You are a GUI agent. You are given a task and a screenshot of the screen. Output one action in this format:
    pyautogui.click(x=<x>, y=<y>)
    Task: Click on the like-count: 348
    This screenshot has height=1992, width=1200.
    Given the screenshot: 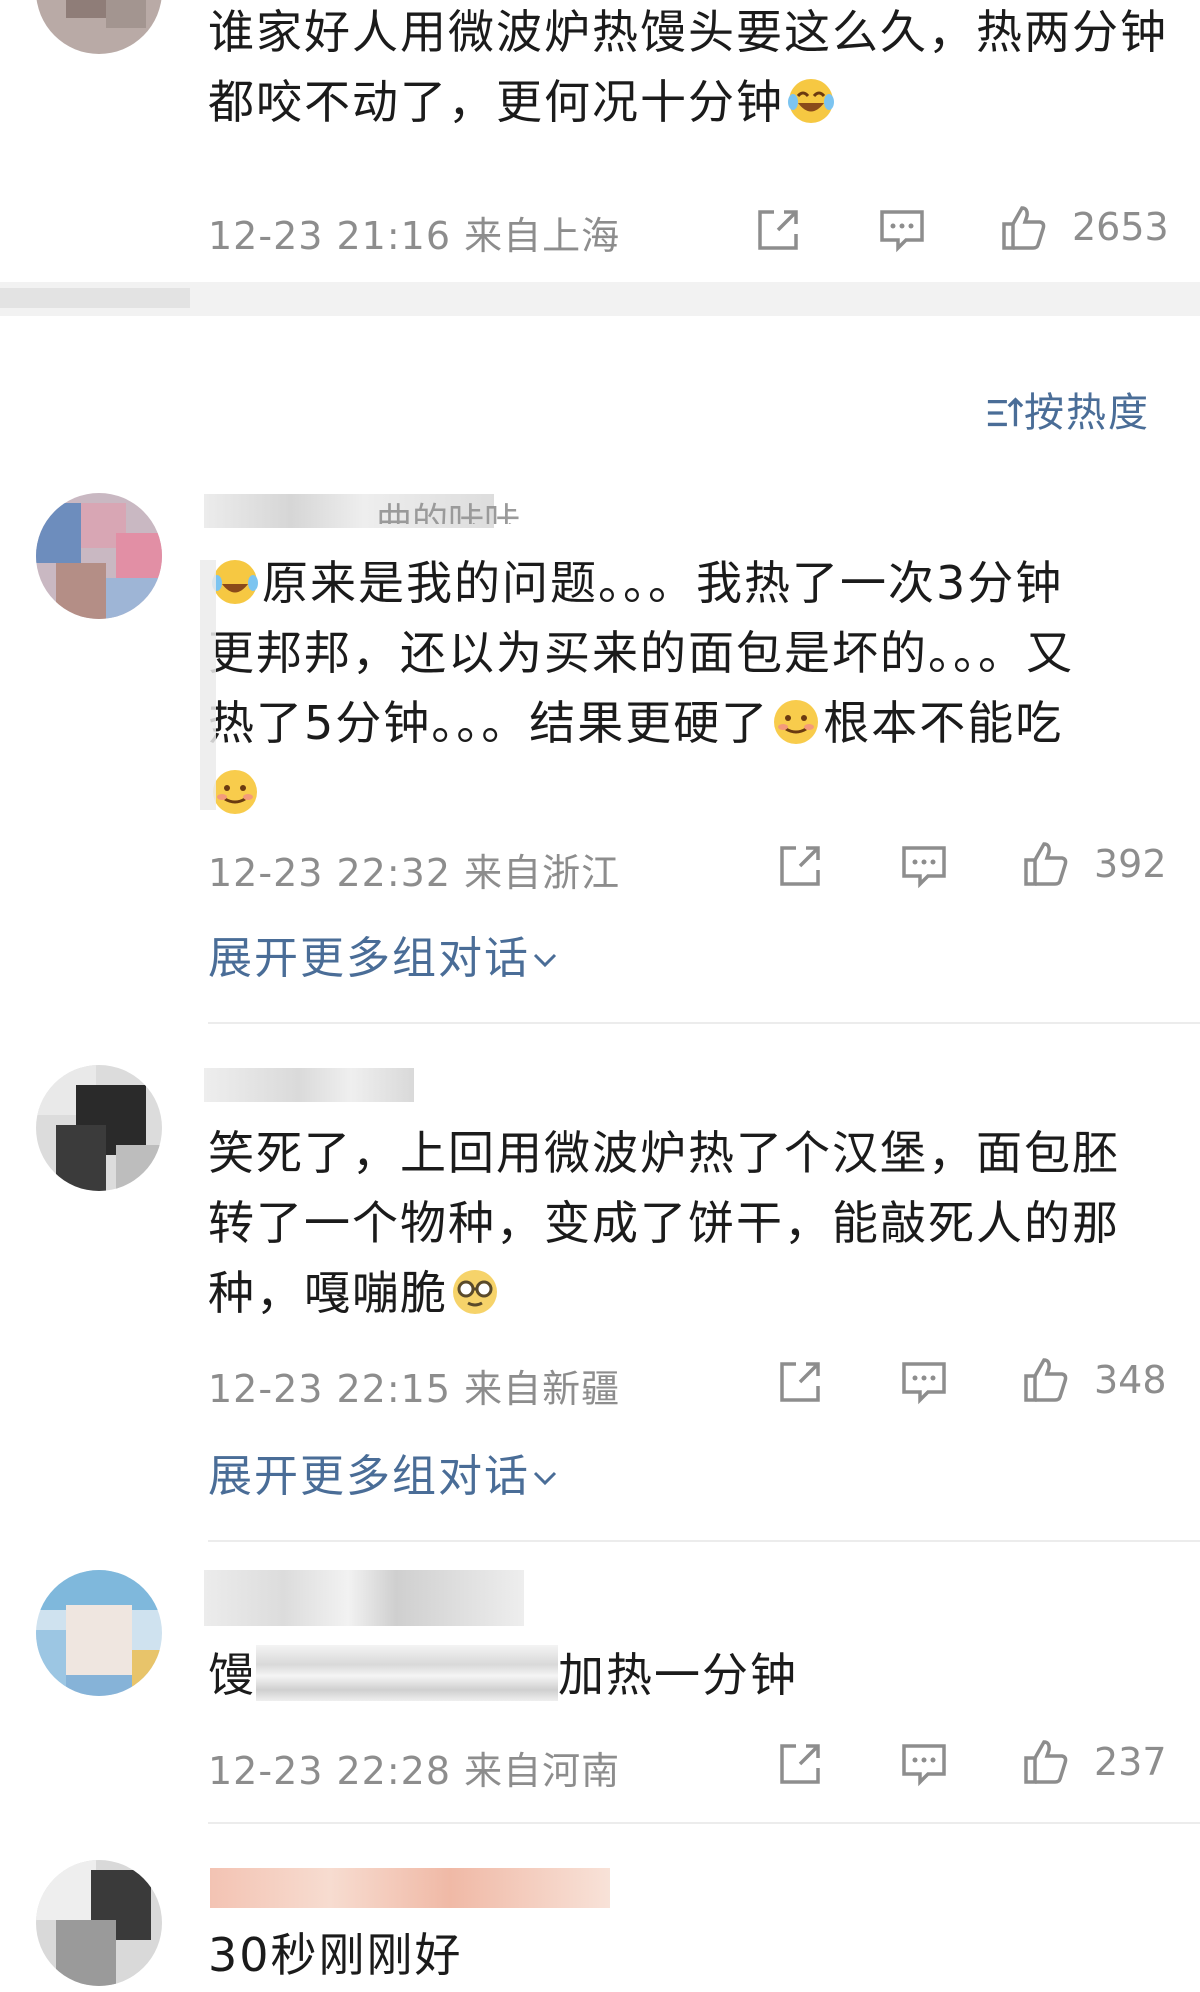 What is the action you would take?
    pyautogui.click(x=1130, y=1380)
    